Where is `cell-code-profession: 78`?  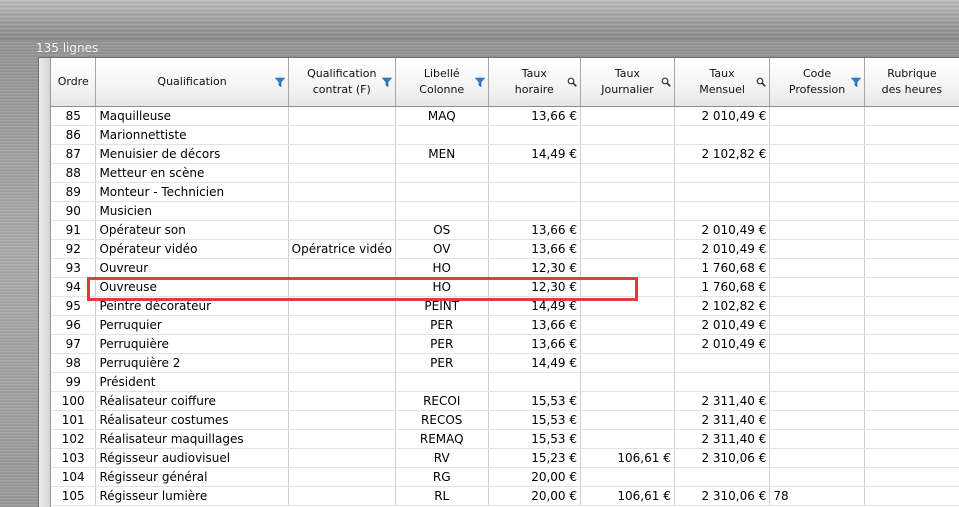
cell-code-profession: 78 is located at coordinates (817, 496).